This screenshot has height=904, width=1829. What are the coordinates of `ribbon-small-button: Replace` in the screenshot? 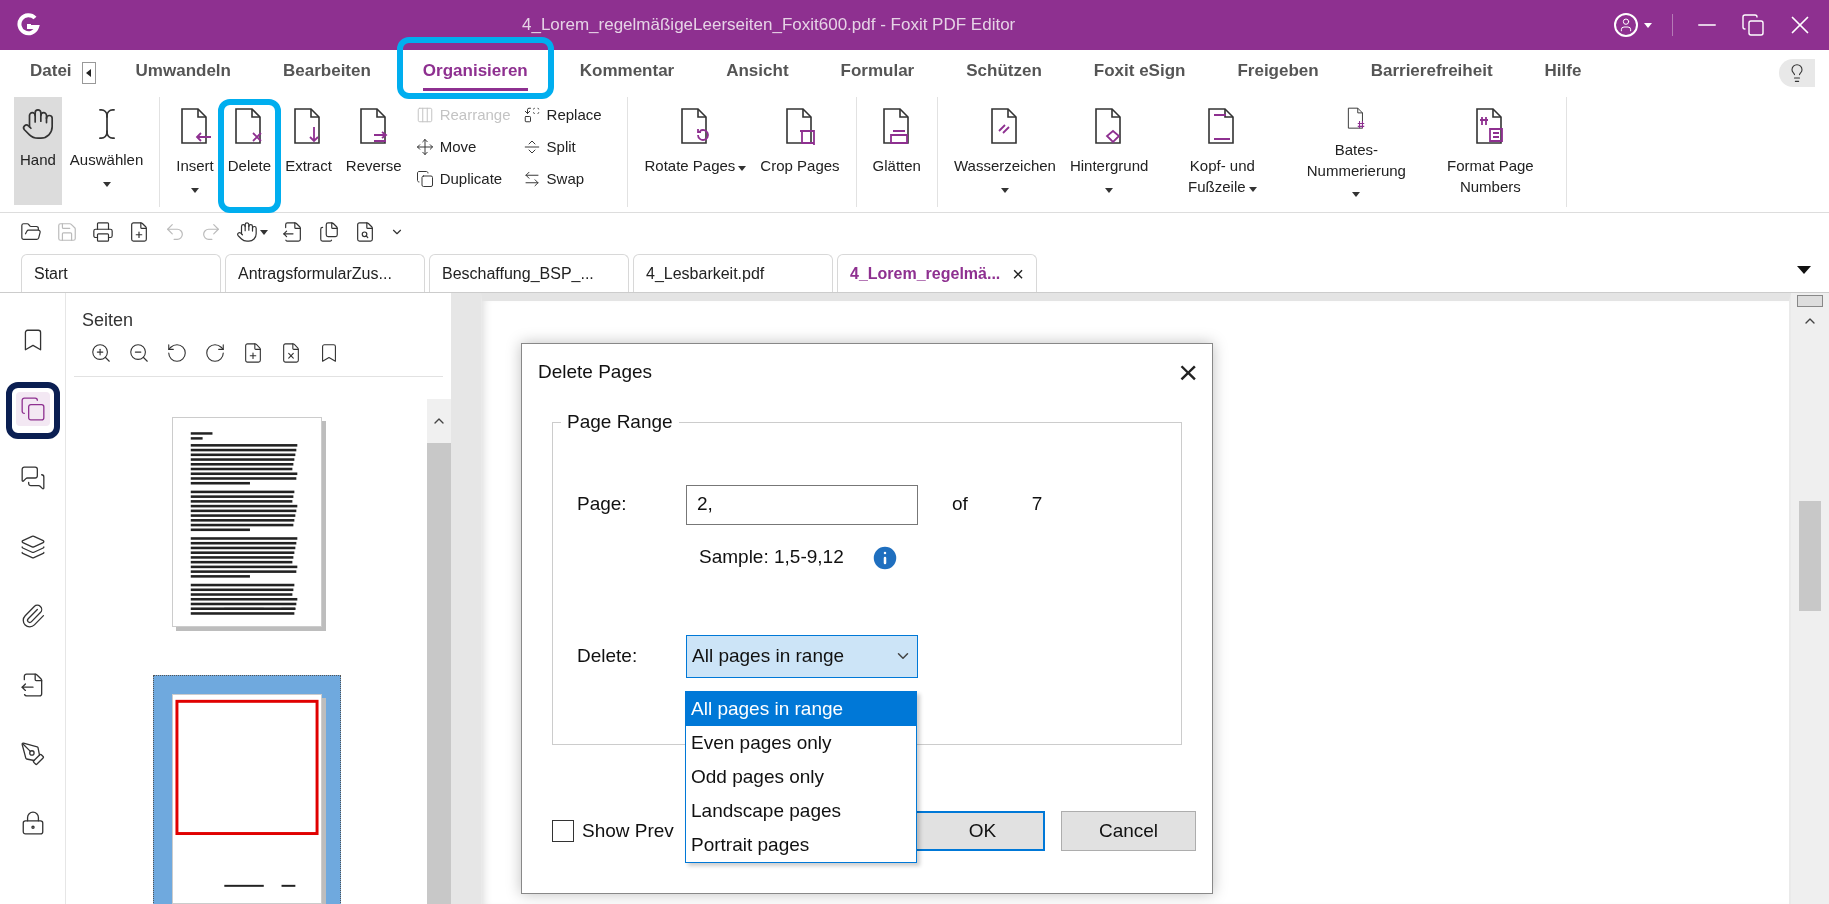 It's located at (570, 115).